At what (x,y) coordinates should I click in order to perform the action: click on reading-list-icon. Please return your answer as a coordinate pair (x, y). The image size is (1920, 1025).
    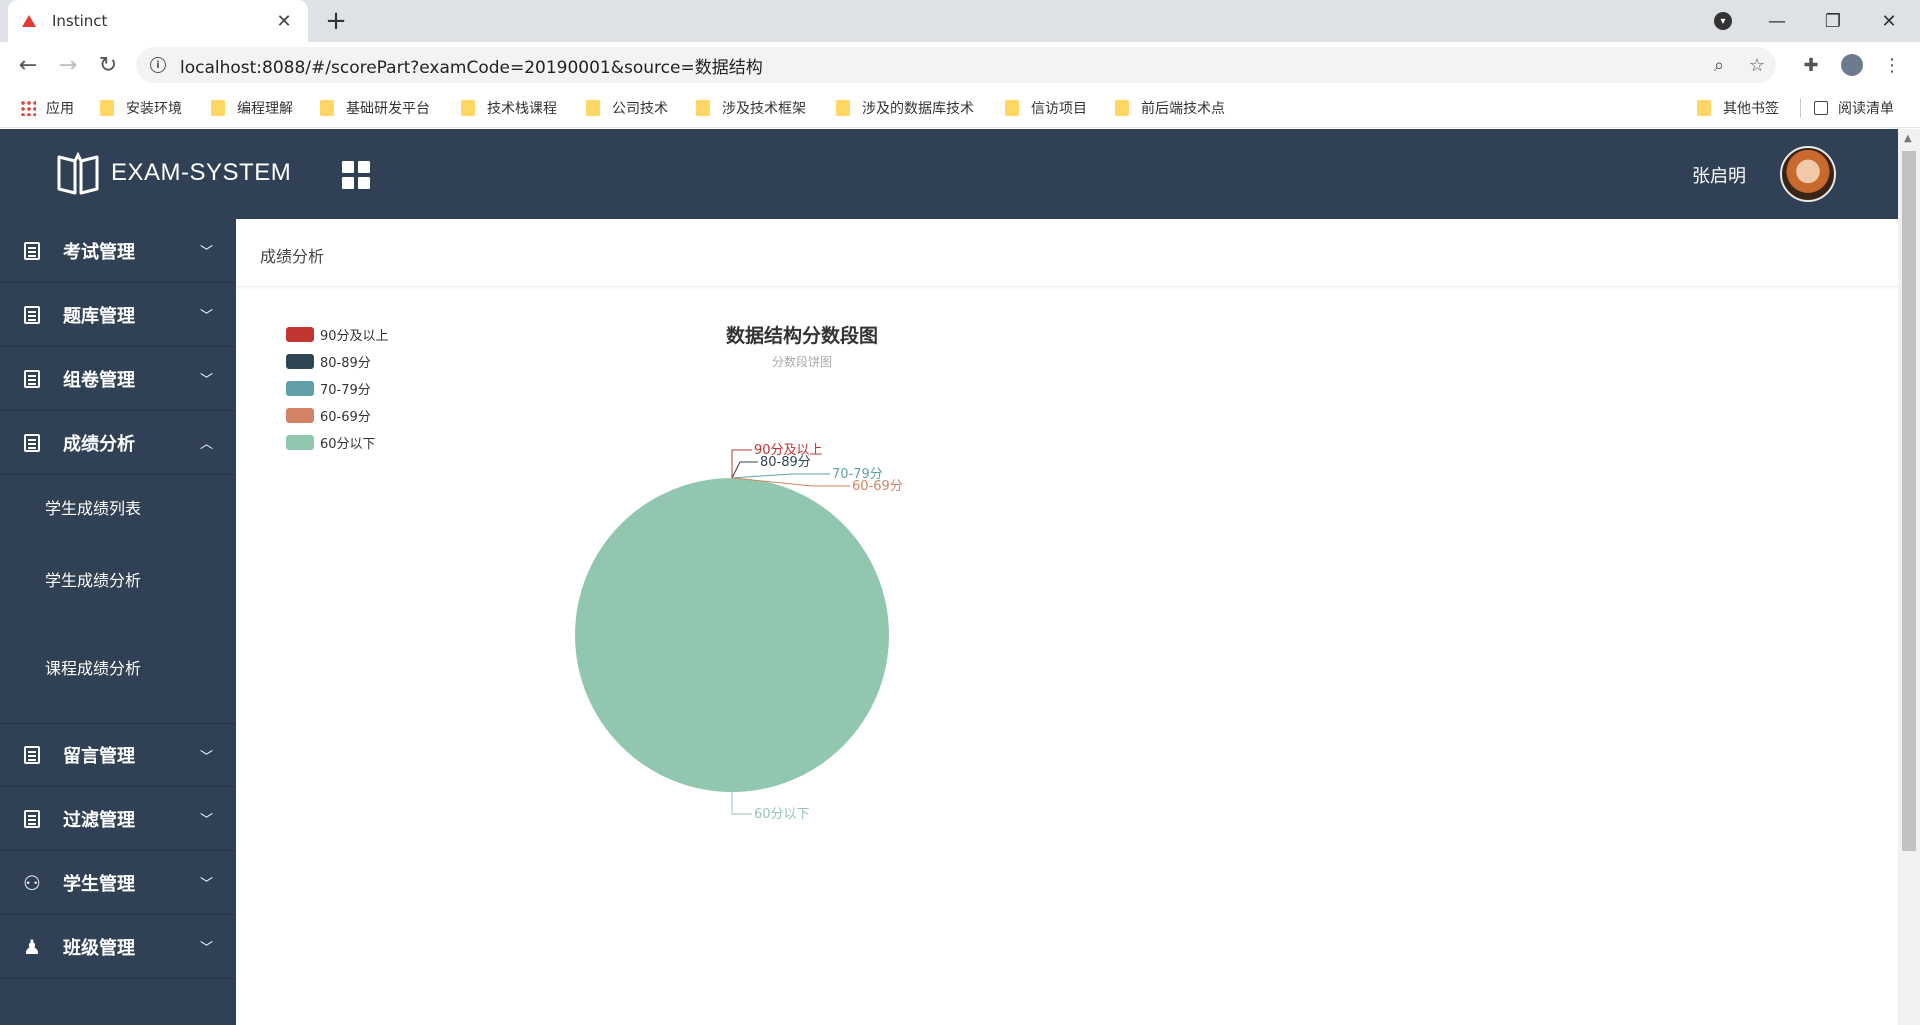
    Looking at the image, I should click on (1821, 108).